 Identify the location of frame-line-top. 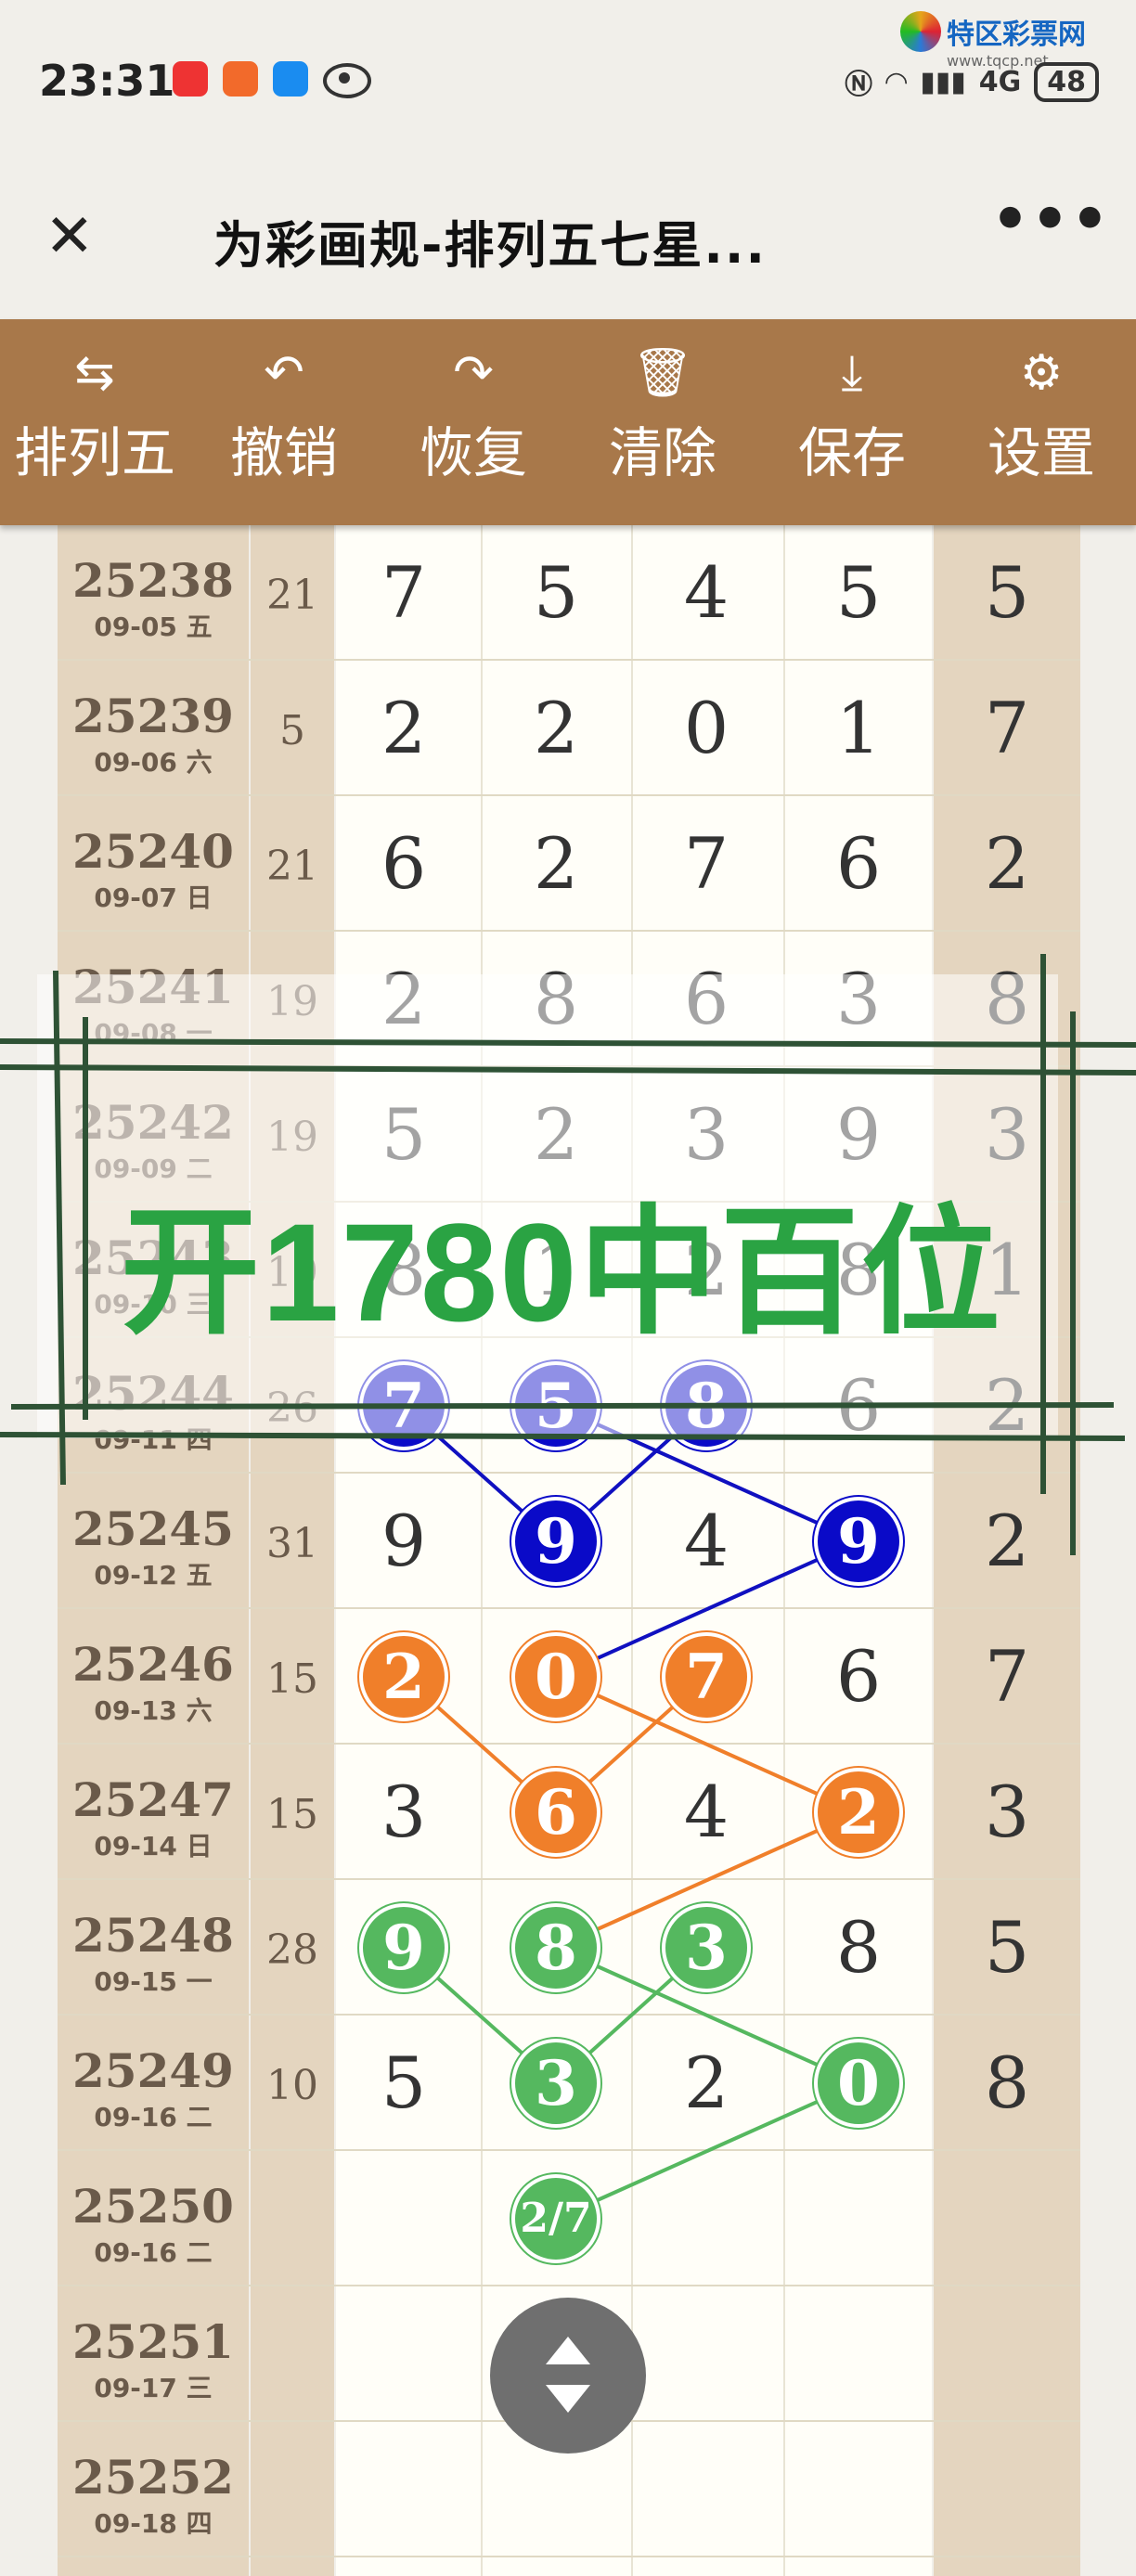
(568, 1043).